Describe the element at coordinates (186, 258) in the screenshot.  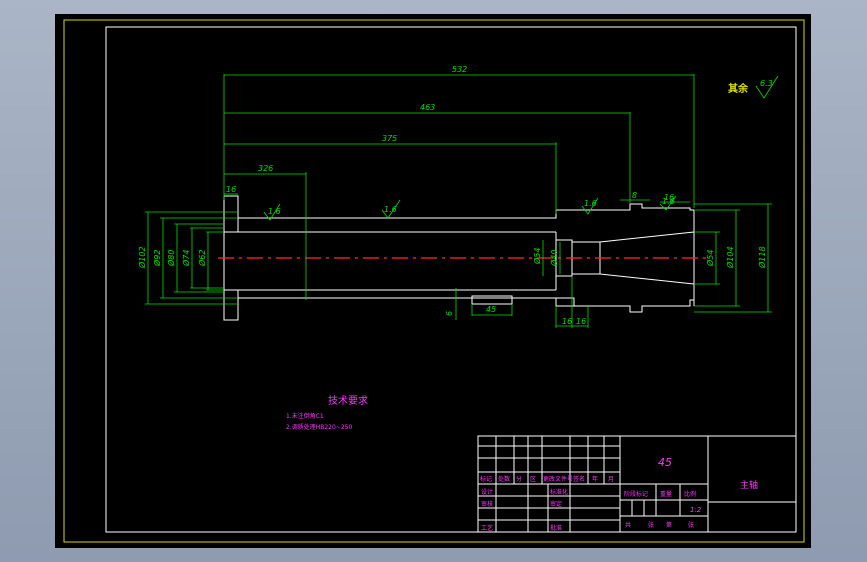
I see `dia-74: Ø74` at that location.